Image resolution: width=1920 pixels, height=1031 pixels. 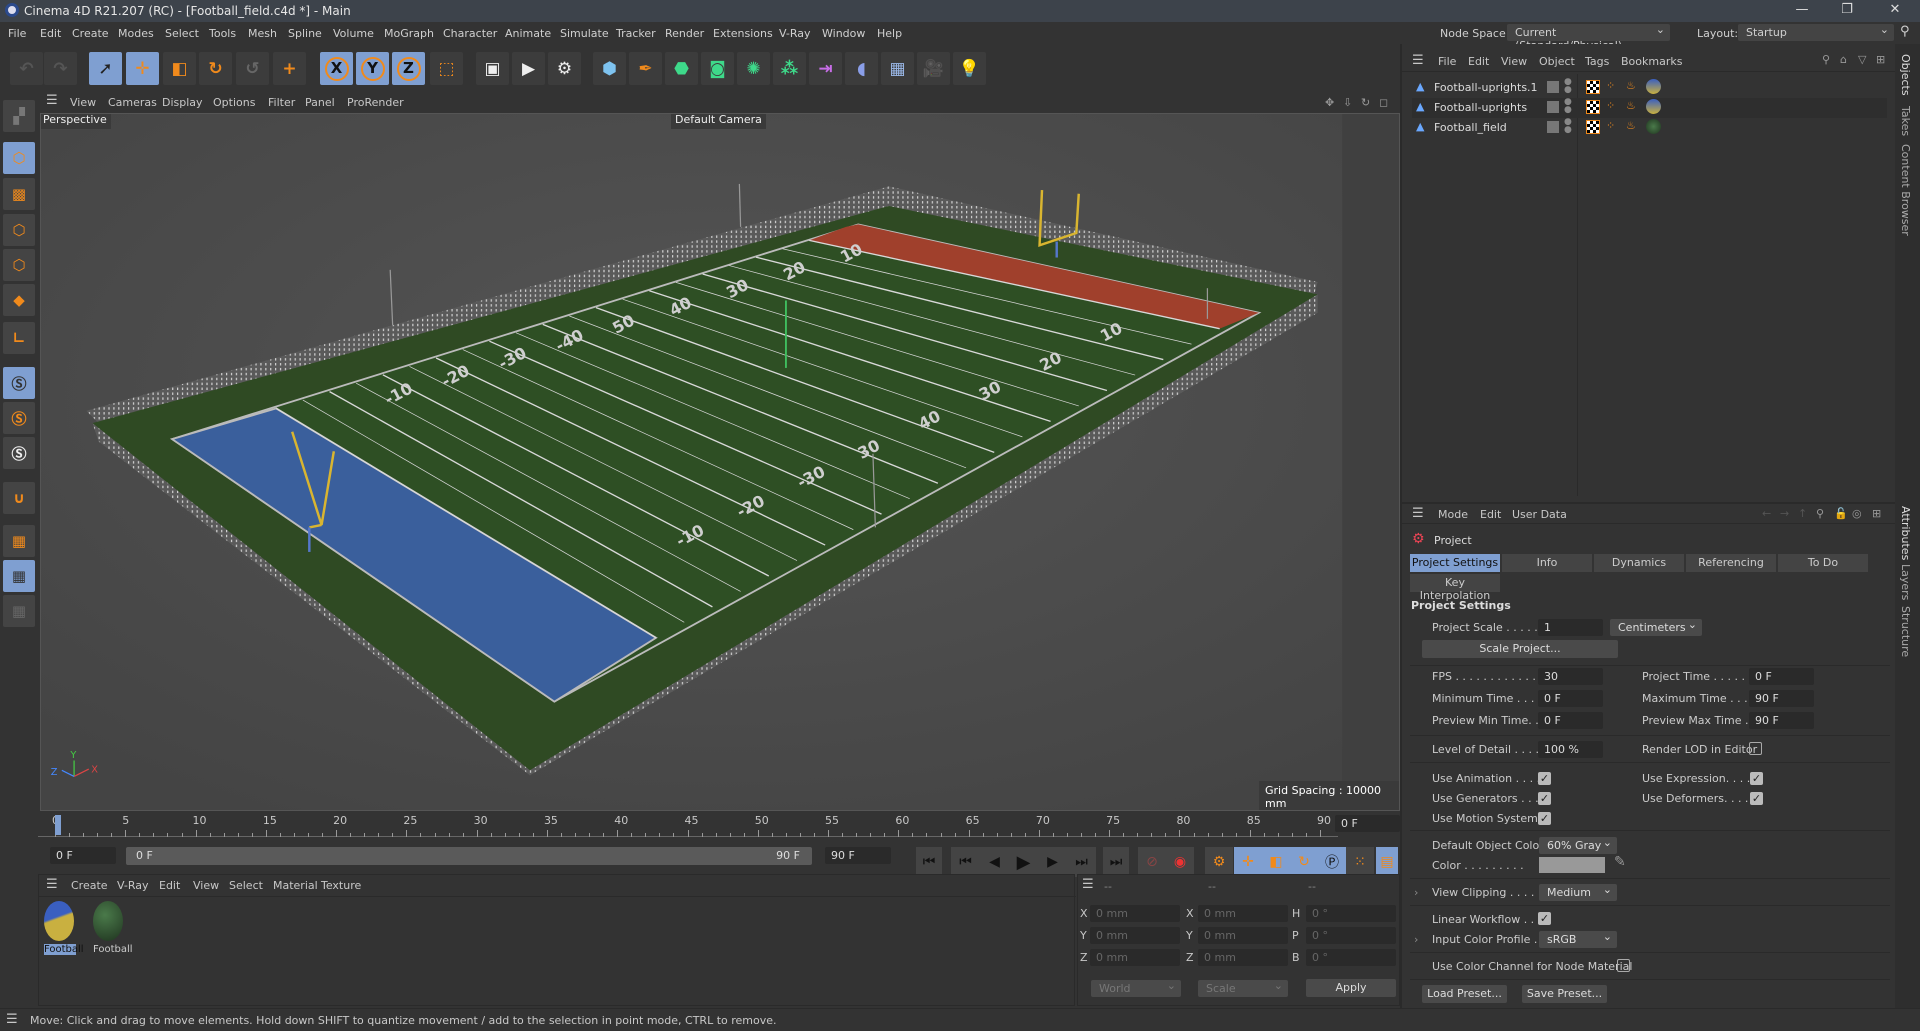 What do you see at coordinates (1332, 862) in the screenshot?
I see `parameter-key-icon: Ⓟ` at bounding box center [1332, 862].